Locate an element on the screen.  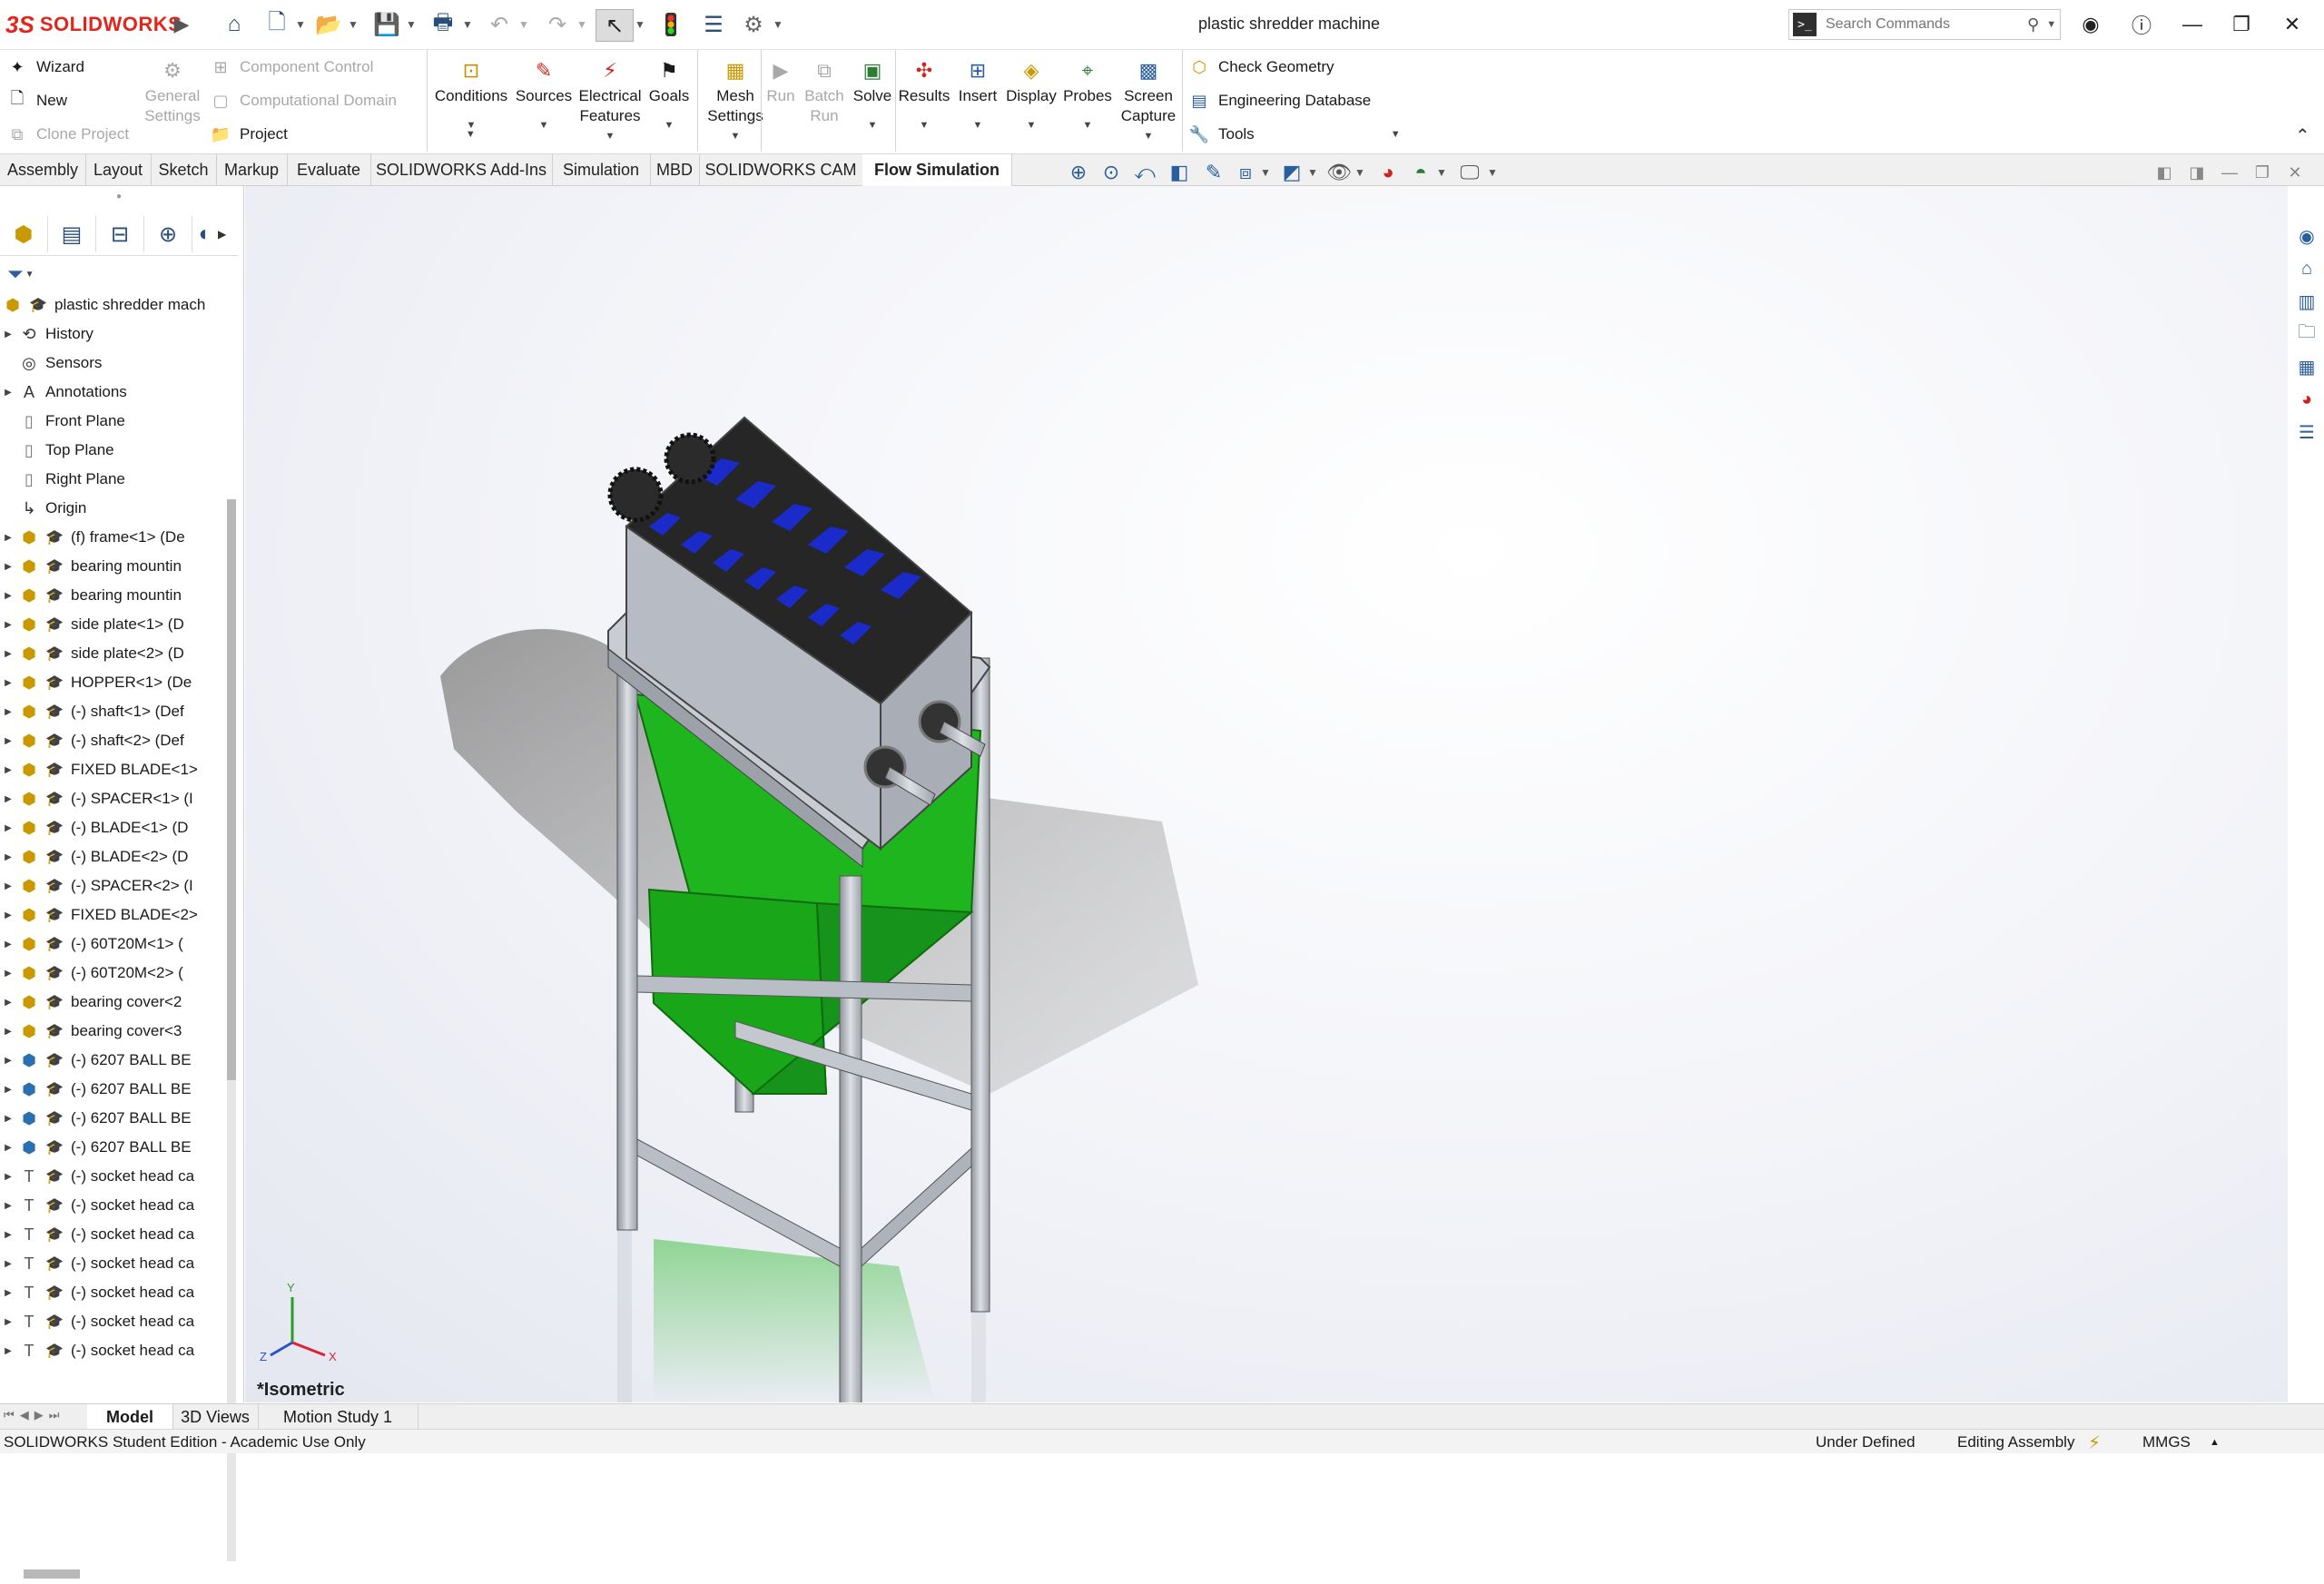
batch-run-button: ⧉ Batch Run is located at coordinates (824, 91).